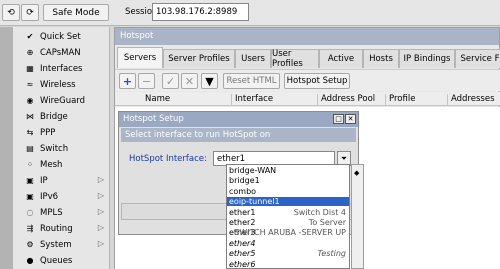 This screenshot has width=500, height=269. I want to click on sidebar-item-wireless: ≈ Wireless, so click(62, 84).